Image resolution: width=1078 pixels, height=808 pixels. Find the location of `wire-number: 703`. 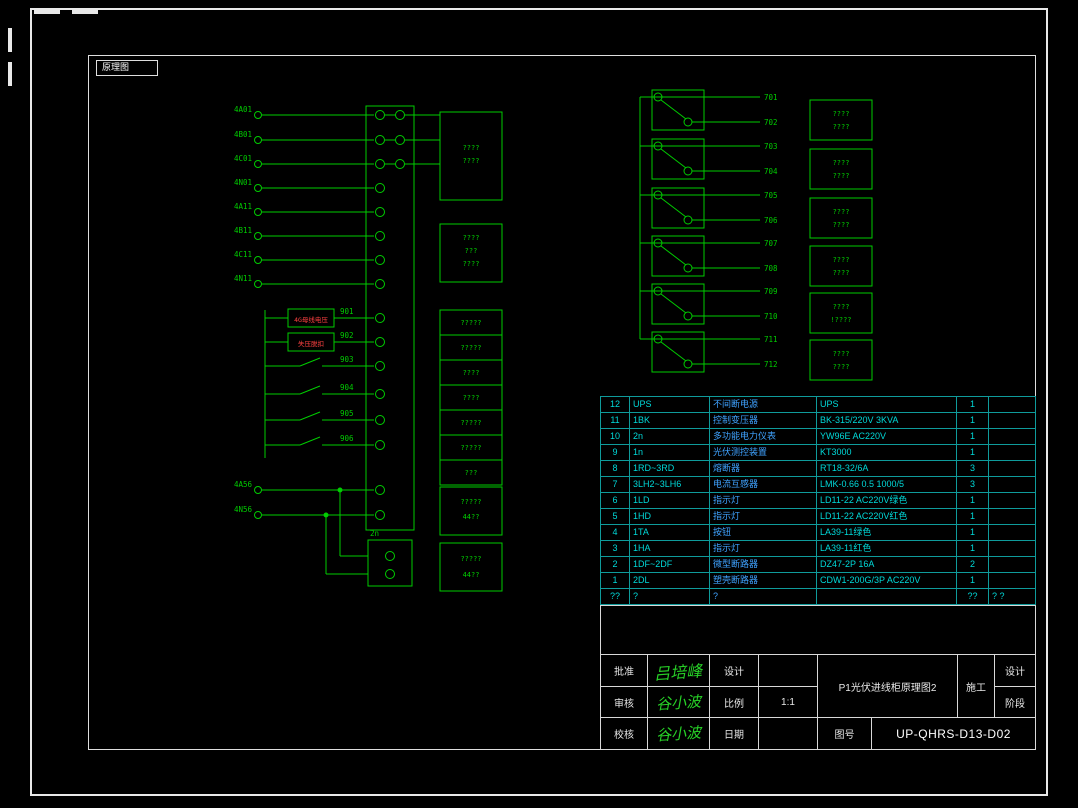

wire-number: 703 is located at coordinates (771, 146).